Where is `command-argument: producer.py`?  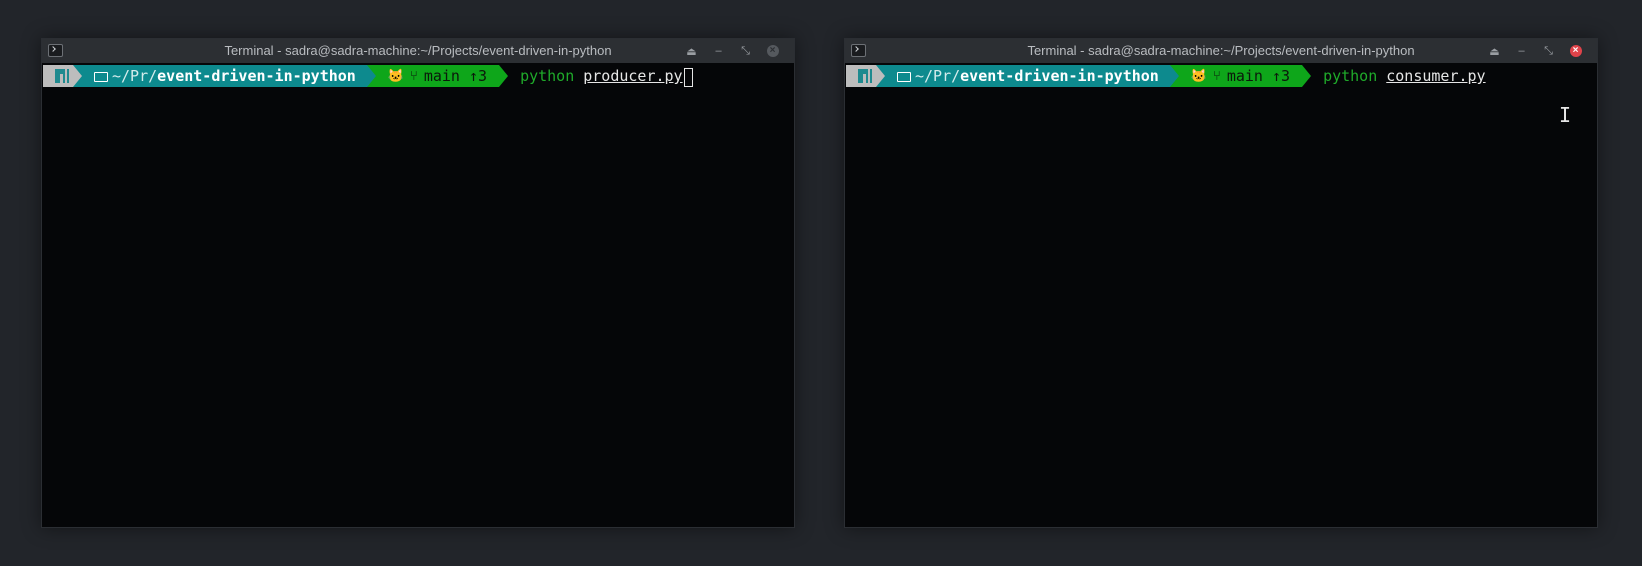
command-argument: producer.py is located at coordinates (633, 76).